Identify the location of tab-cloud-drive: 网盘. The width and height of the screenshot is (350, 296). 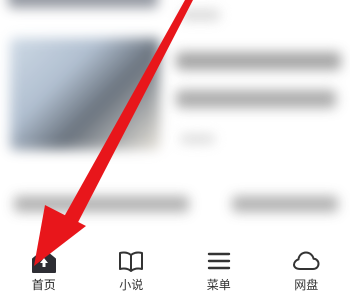
(306, 271).